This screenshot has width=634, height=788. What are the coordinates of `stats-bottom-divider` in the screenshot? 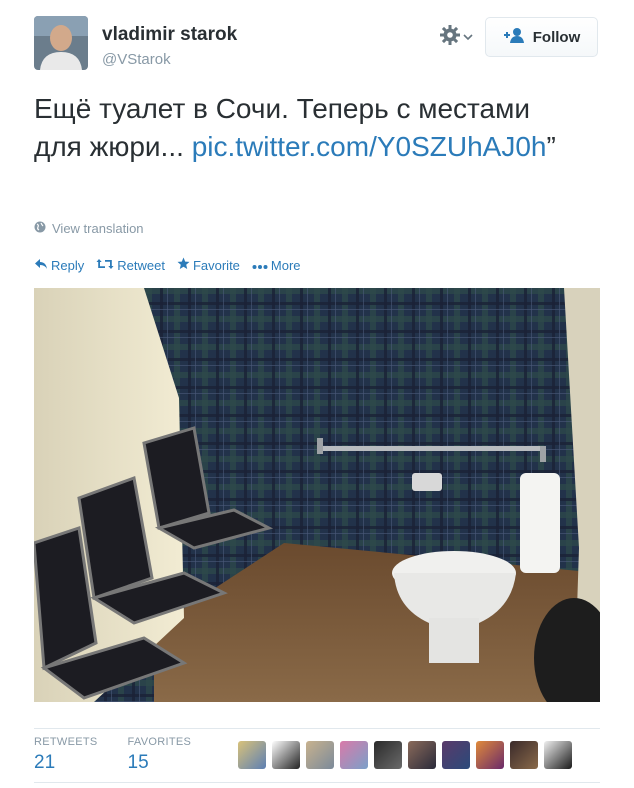 It's located at (317, 782).